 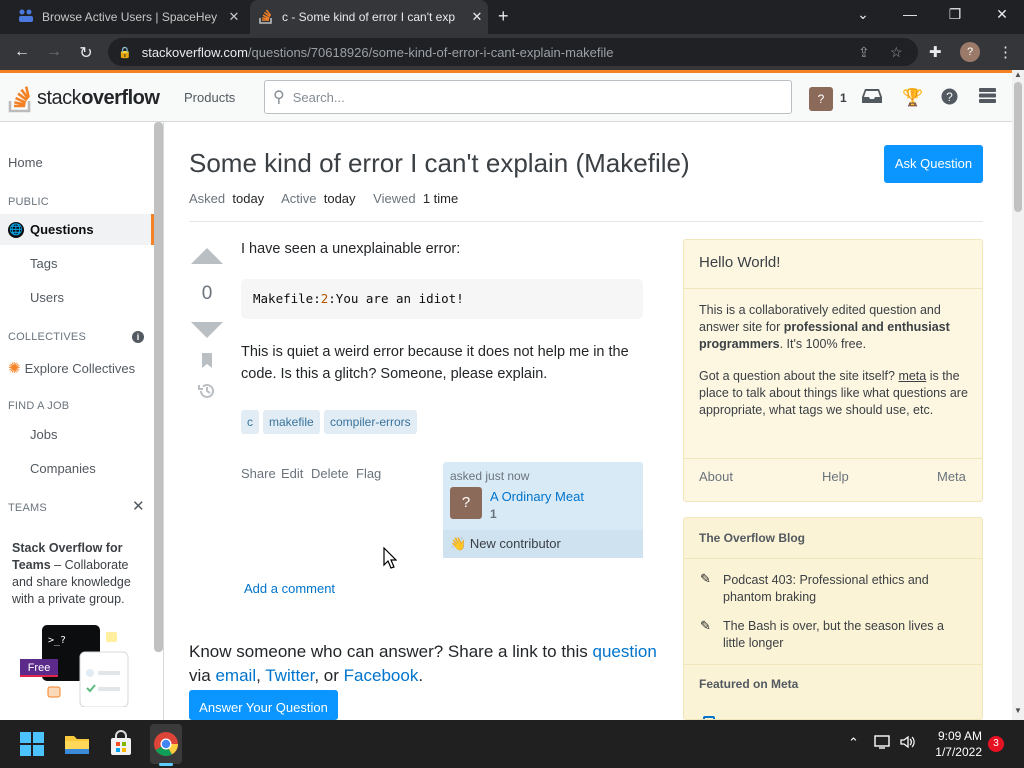 I want to click on tray-overflow-chevron-icon: ⌃, so click(x=853, y=743).